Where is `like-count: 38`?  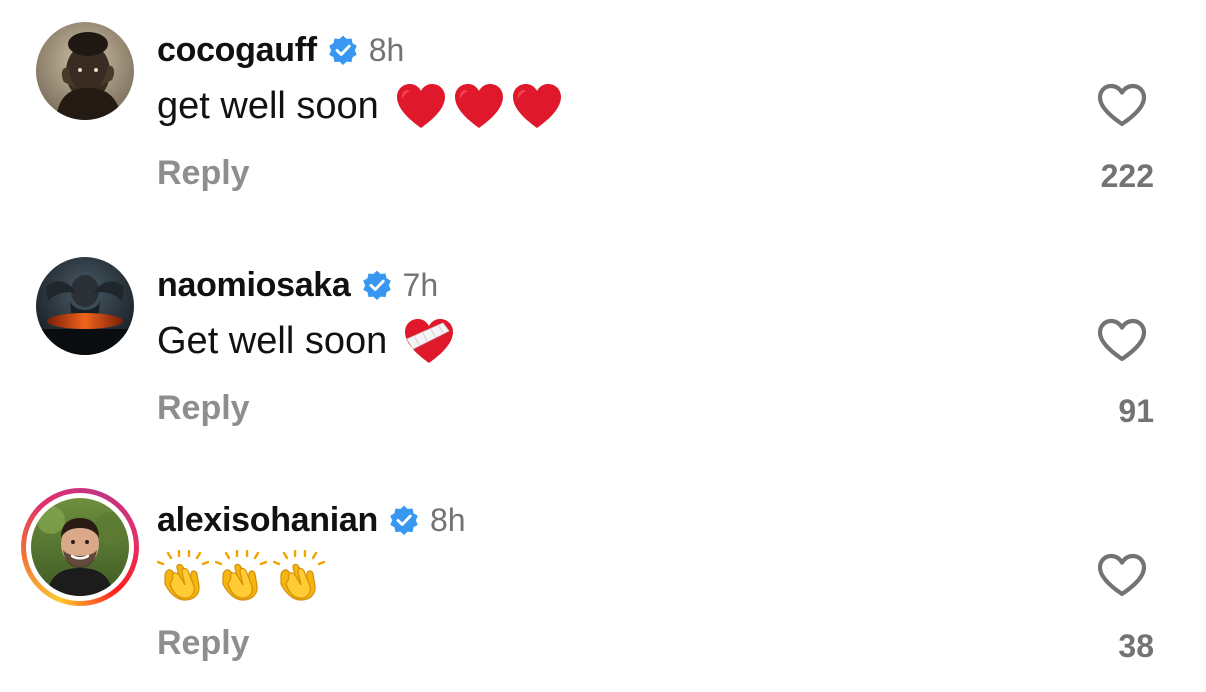
like-count: 38 is located at coordinates (1136, 646).